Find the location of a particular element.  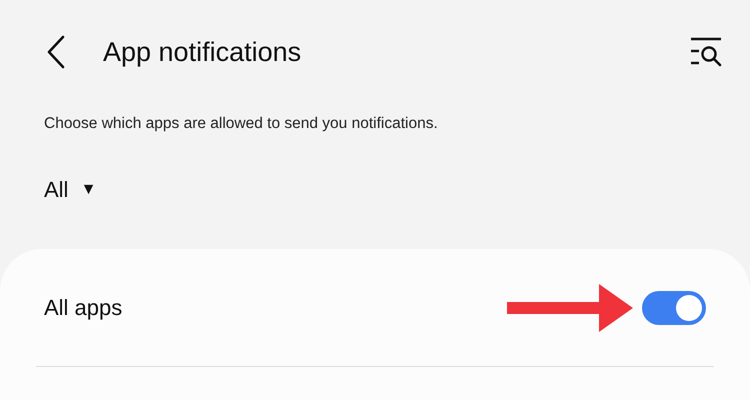

toggle-switch is located at coordinates (674, 307).